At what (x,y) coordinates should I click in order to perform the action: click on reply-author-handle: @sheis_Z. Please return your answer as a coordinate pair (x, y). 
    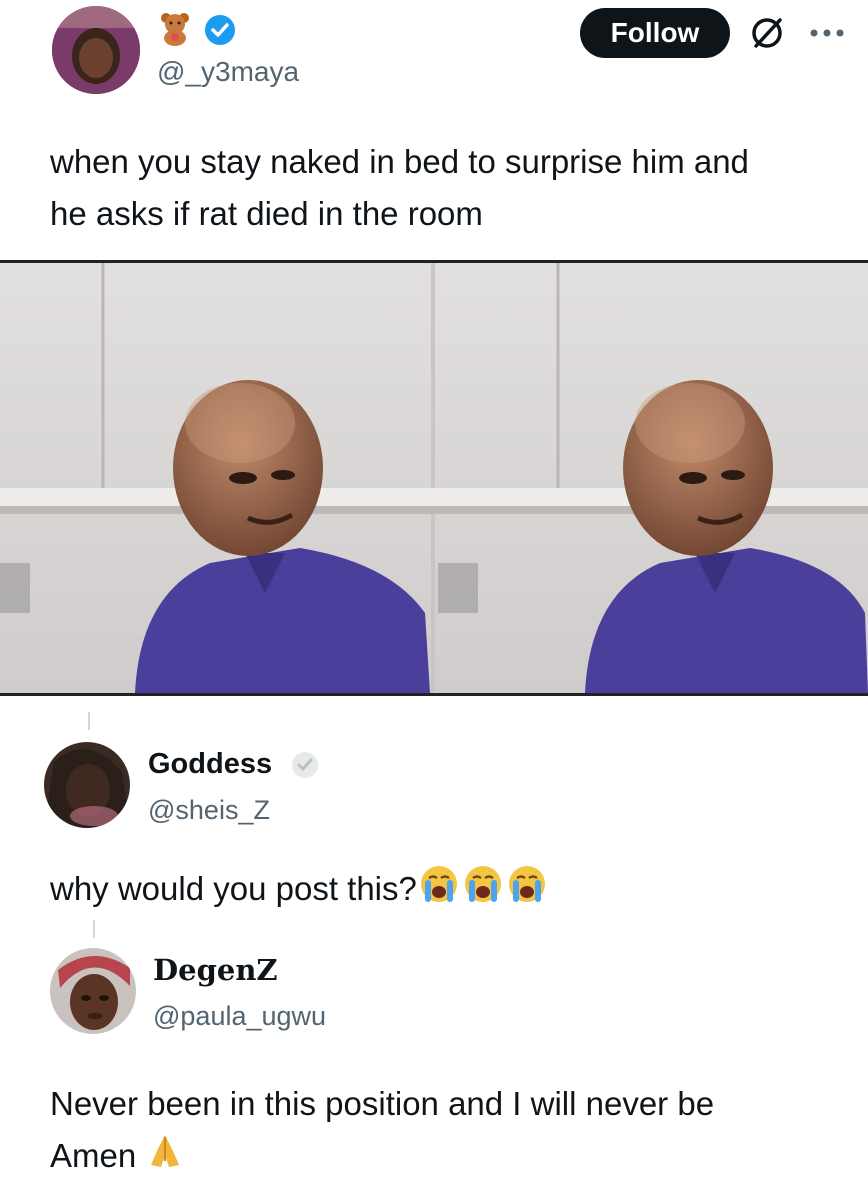
    Looking at the image, I should click on (209, 810).